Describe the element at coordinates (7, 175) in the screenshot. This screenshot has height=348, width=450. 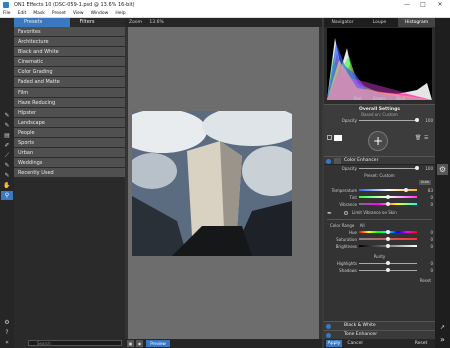
I see `retouch-brush-icon: ✎` at that location.